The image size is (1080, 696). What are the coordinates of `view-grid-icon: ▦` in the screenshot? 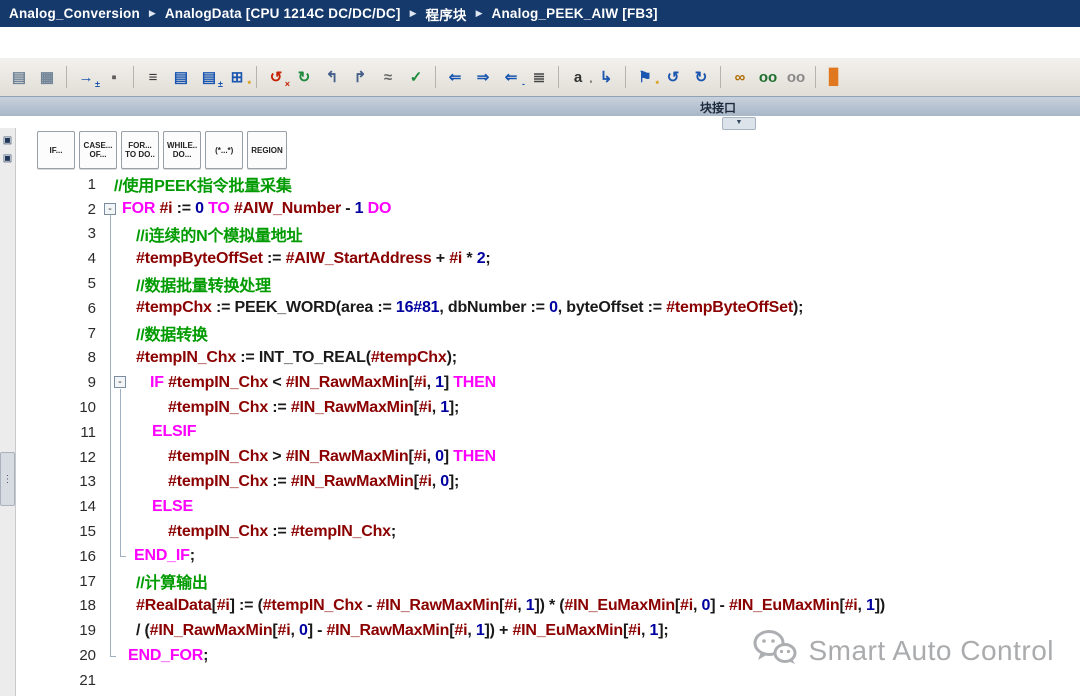 It's located at (47, 77).